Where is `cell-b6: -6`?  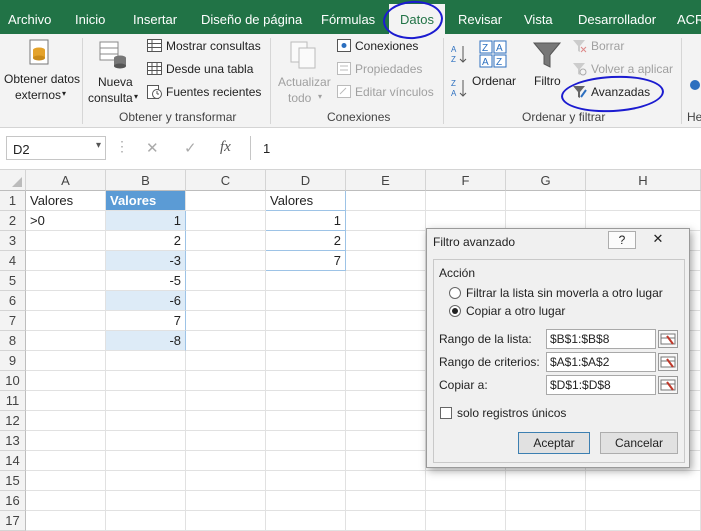 cell-b6: -6 is located at coordinates (146, 301).